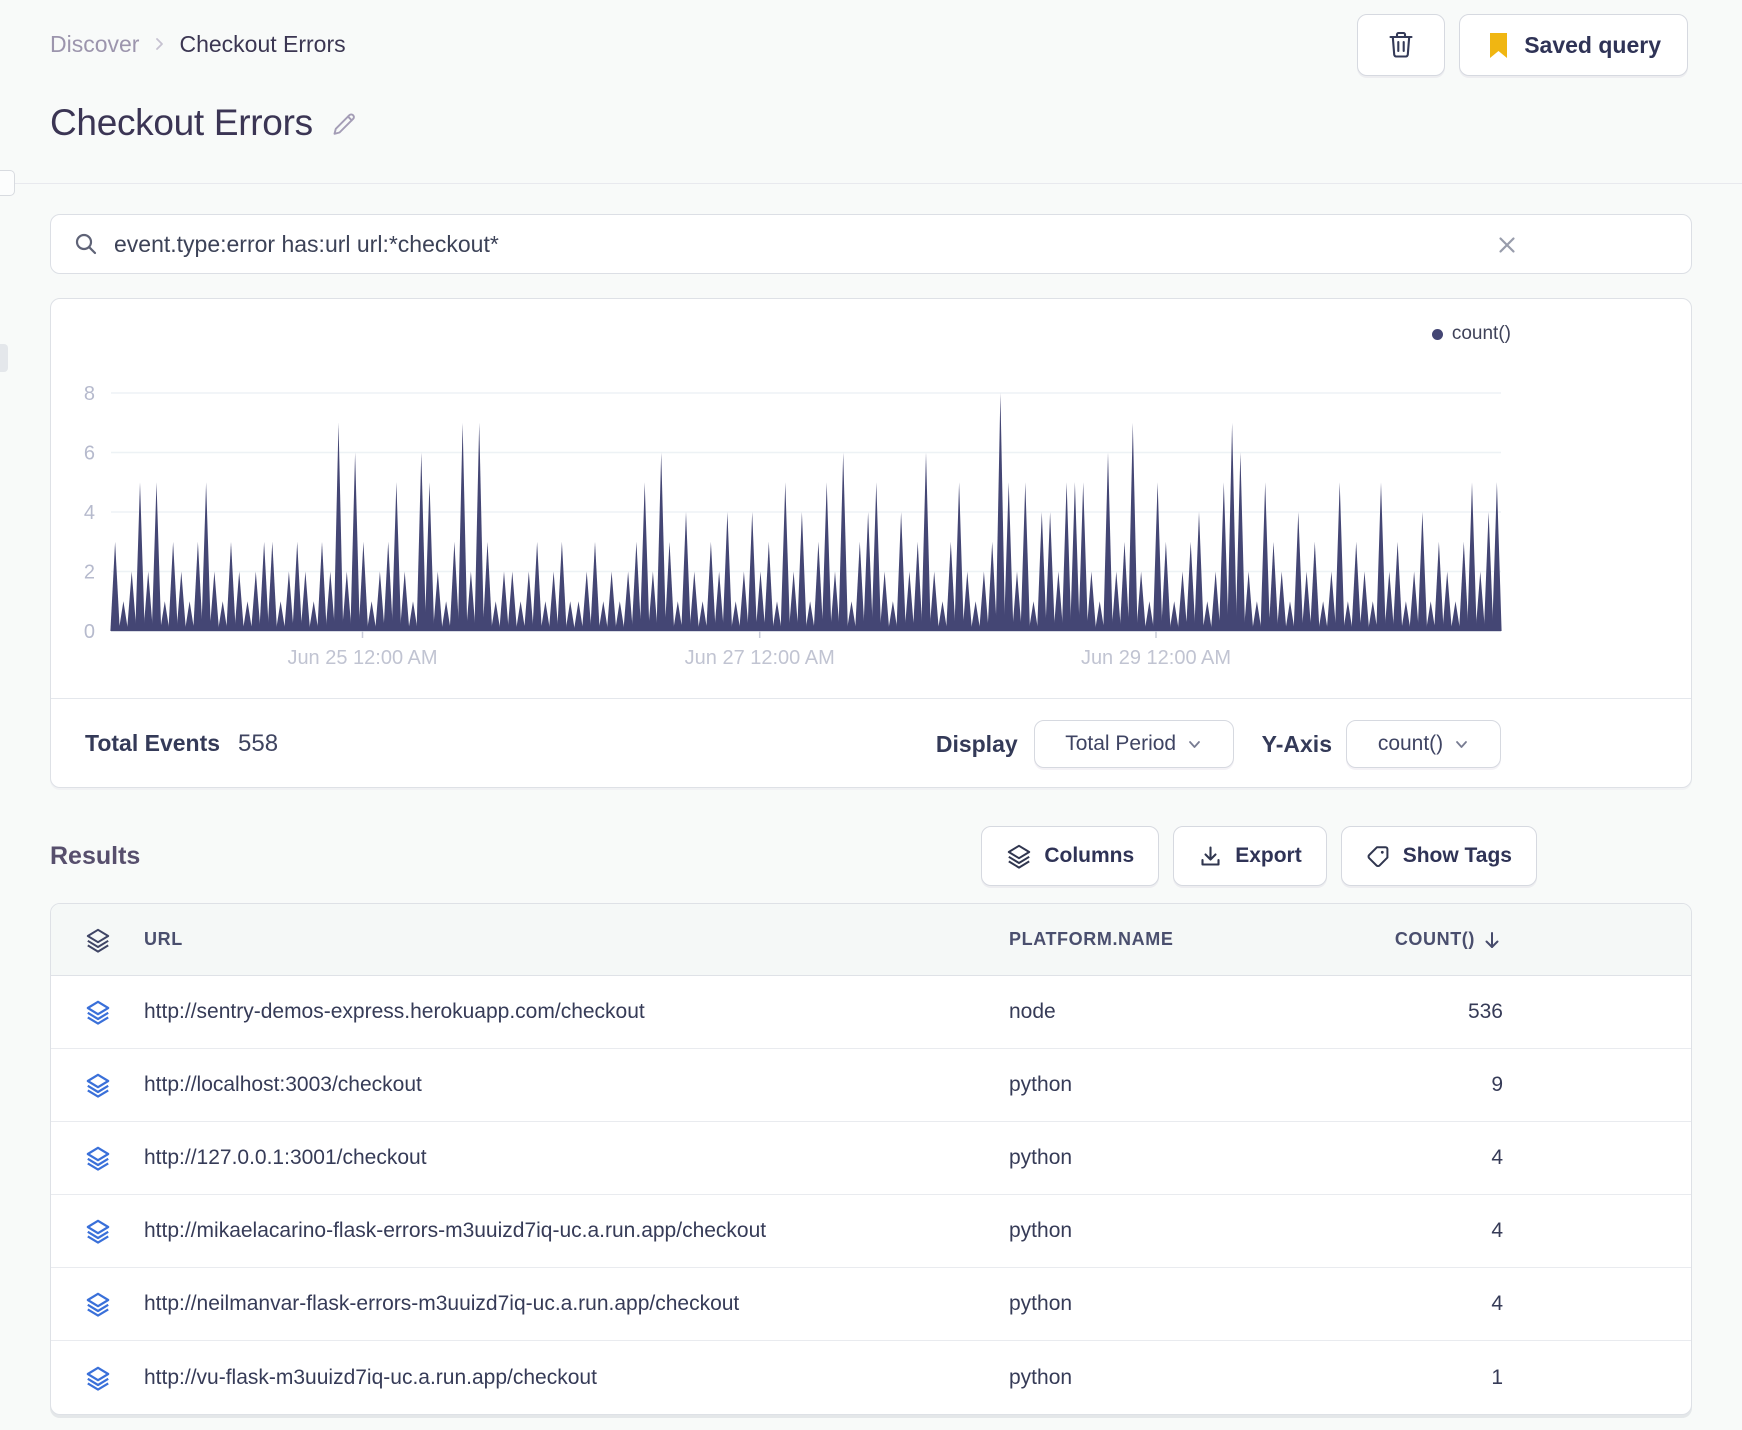  I want to click on table-row: http://127.0.0.1:3001/checkout python 4, so click(871, 1158).